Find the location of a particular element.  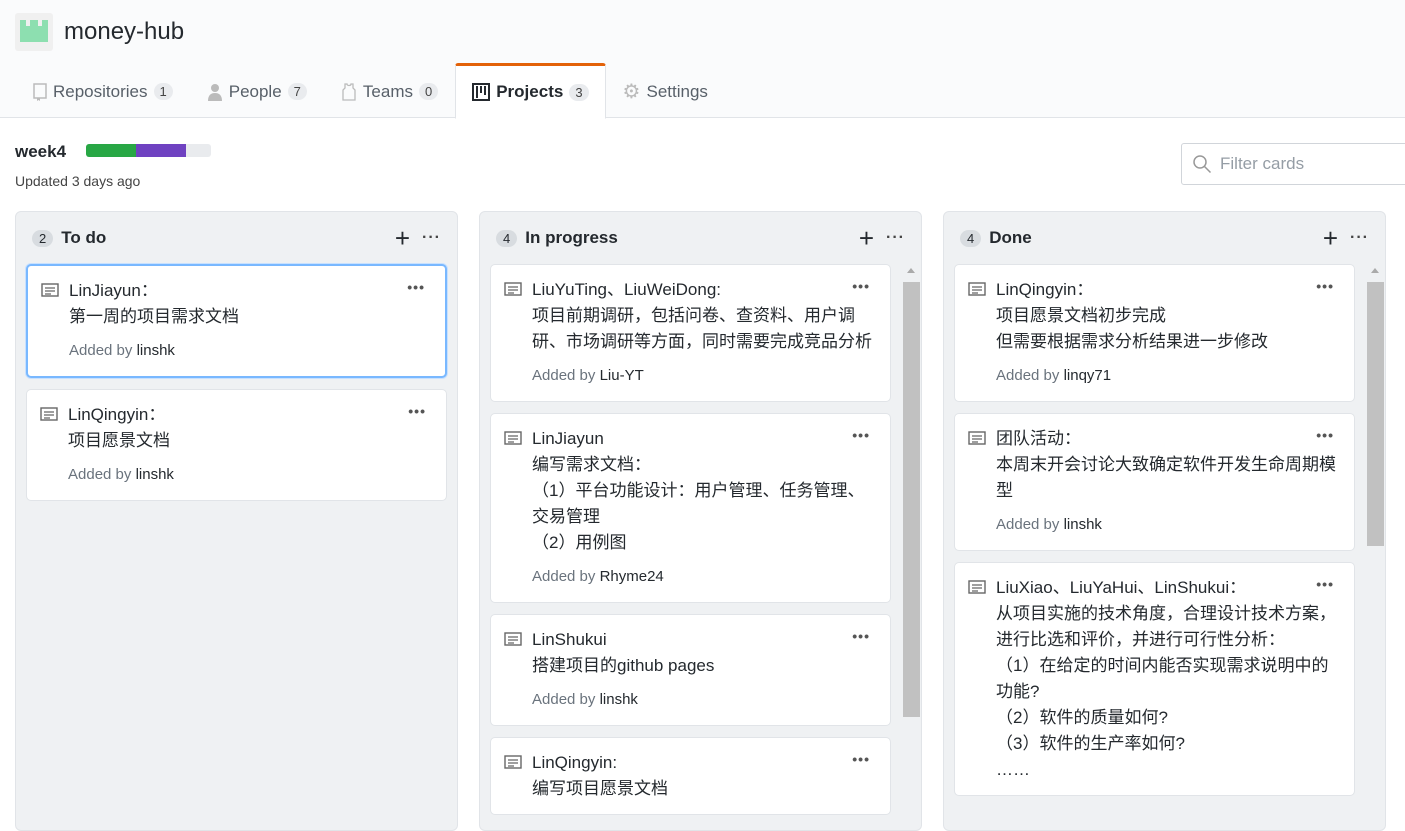

card-text: 项目愿景文档 is located at coordinates (119, 440).